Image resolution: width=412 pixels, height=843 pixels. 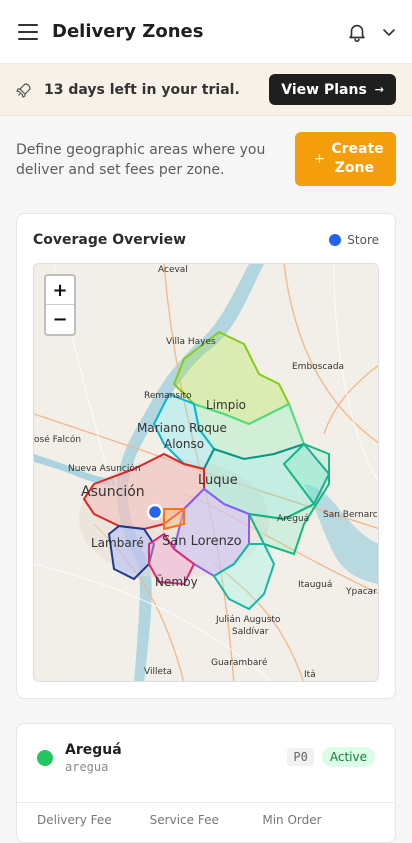 What do you see at coordinates (389, 32) in the screenshot?
I see `chevron-down-icon` at bounding box center [389, 32].